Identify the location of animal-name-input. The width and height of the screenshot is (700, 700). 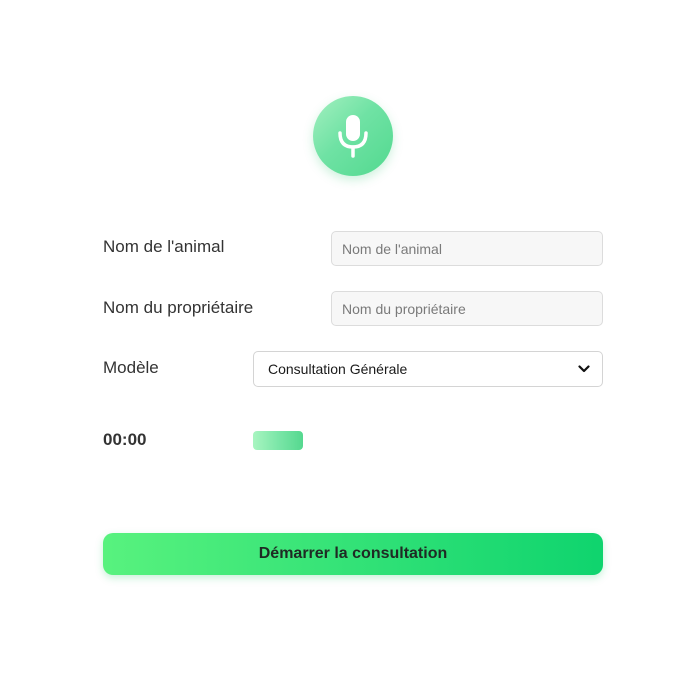
(467, 248).